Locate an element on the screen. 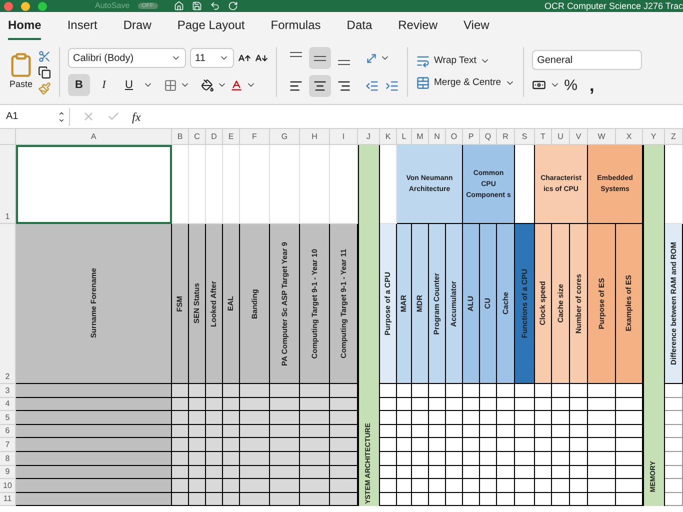 Image resolution: width=683 pixels, height=512 pixels. number-format-select: General is located at coordinates (587, 60).